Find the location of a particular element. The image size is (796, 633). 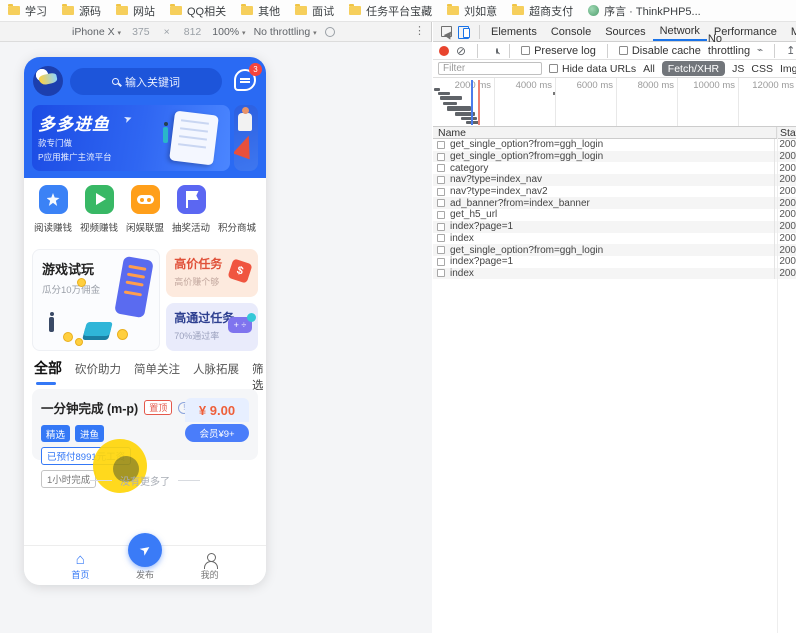

tab-filter: 筛选 is located at coordinates (259, 377).